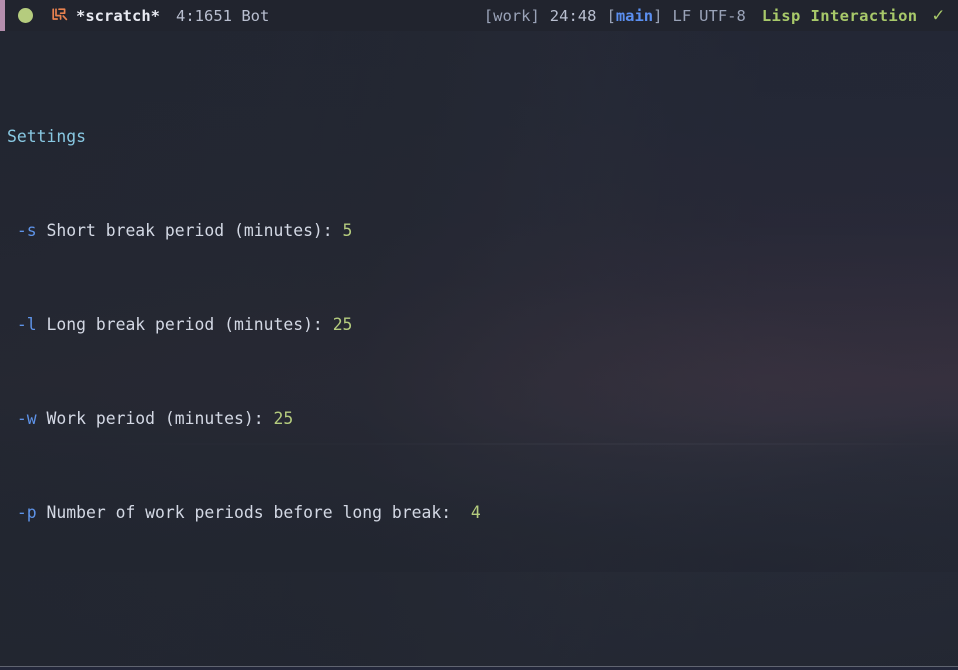 The image size is (958, 670). What do you see at coordinates (840, 16) in the screenshot?
I see `major-mode: Lisp Interaction` at bounding box center [840, 16].